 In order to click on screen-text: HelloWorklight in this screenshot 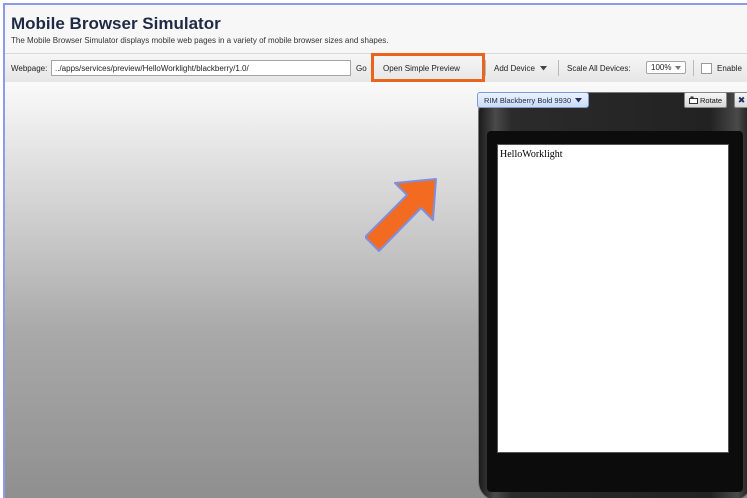, I will do `click(531, 154)`.